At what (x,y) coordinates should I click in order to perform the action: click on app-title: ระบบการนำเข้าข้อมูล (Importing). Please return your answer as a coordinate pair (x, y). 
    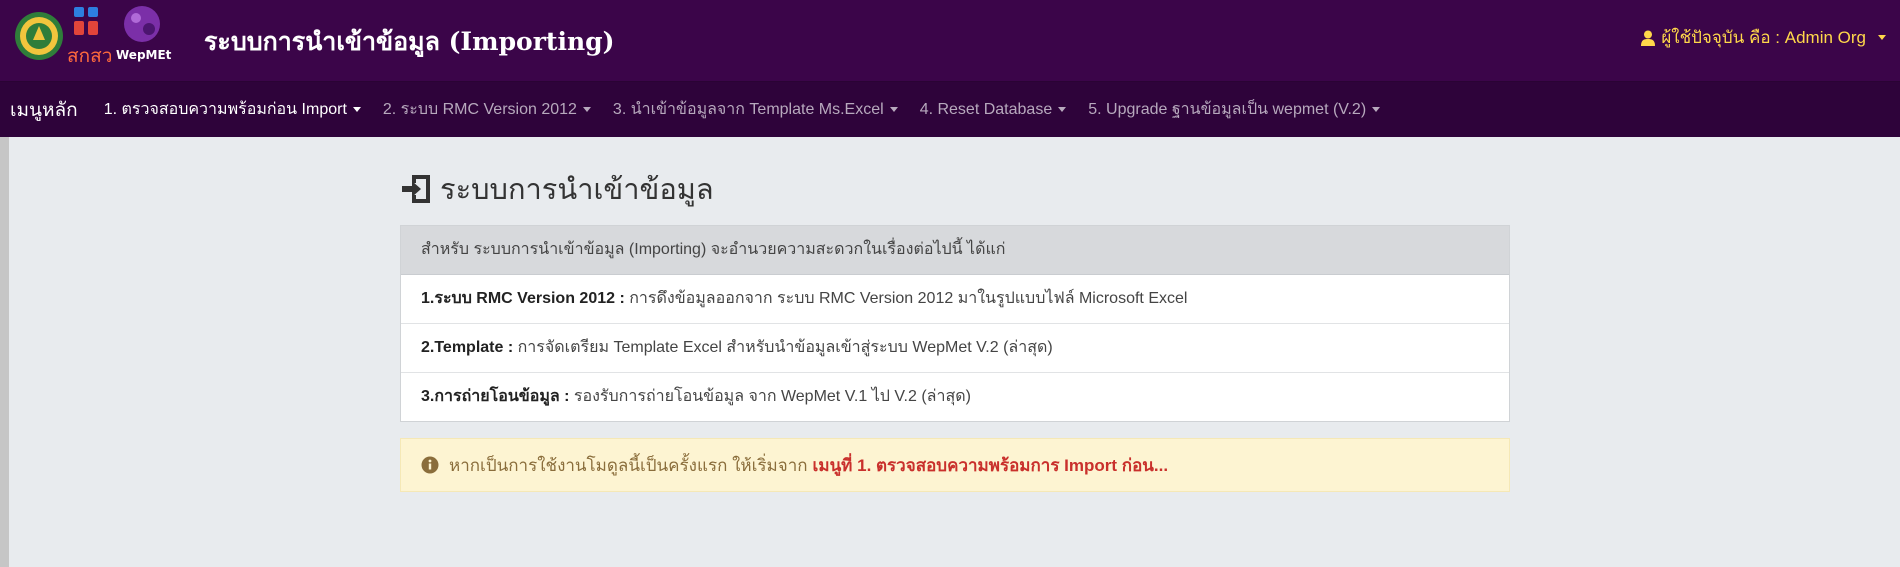
    Looking at the image, I should click on (409, 41).